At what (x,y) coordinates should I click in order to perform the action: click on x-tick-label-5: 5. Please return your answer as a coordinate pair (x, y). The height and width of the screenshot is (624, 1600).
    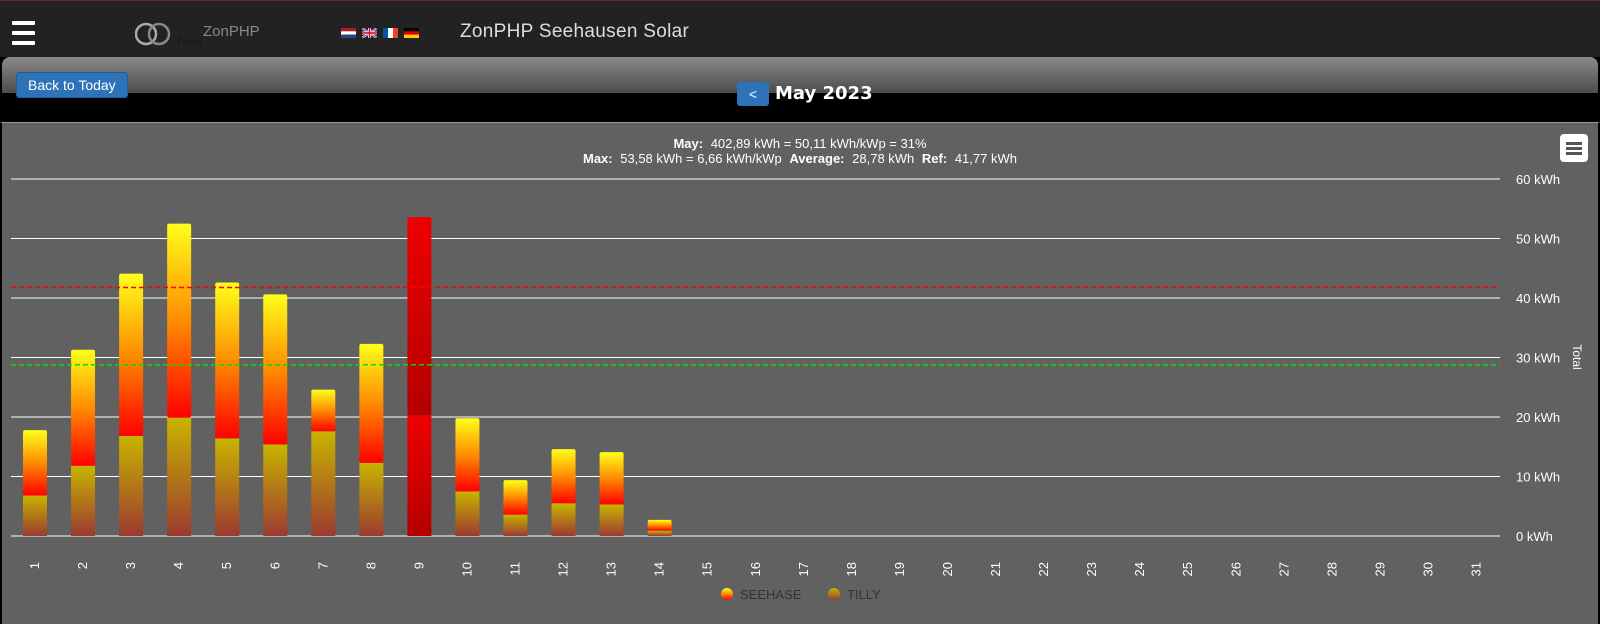
    Looking at the image, I should click on (226, 565).